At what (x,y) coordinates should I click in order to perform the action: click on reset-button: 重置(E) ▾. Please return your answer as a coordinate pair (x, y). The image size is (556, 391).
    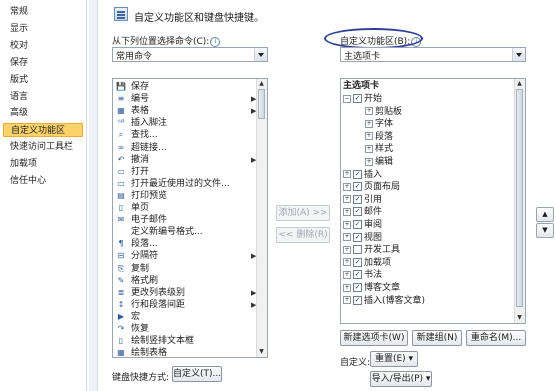
    Looking at the image, I should click on (394, 359).